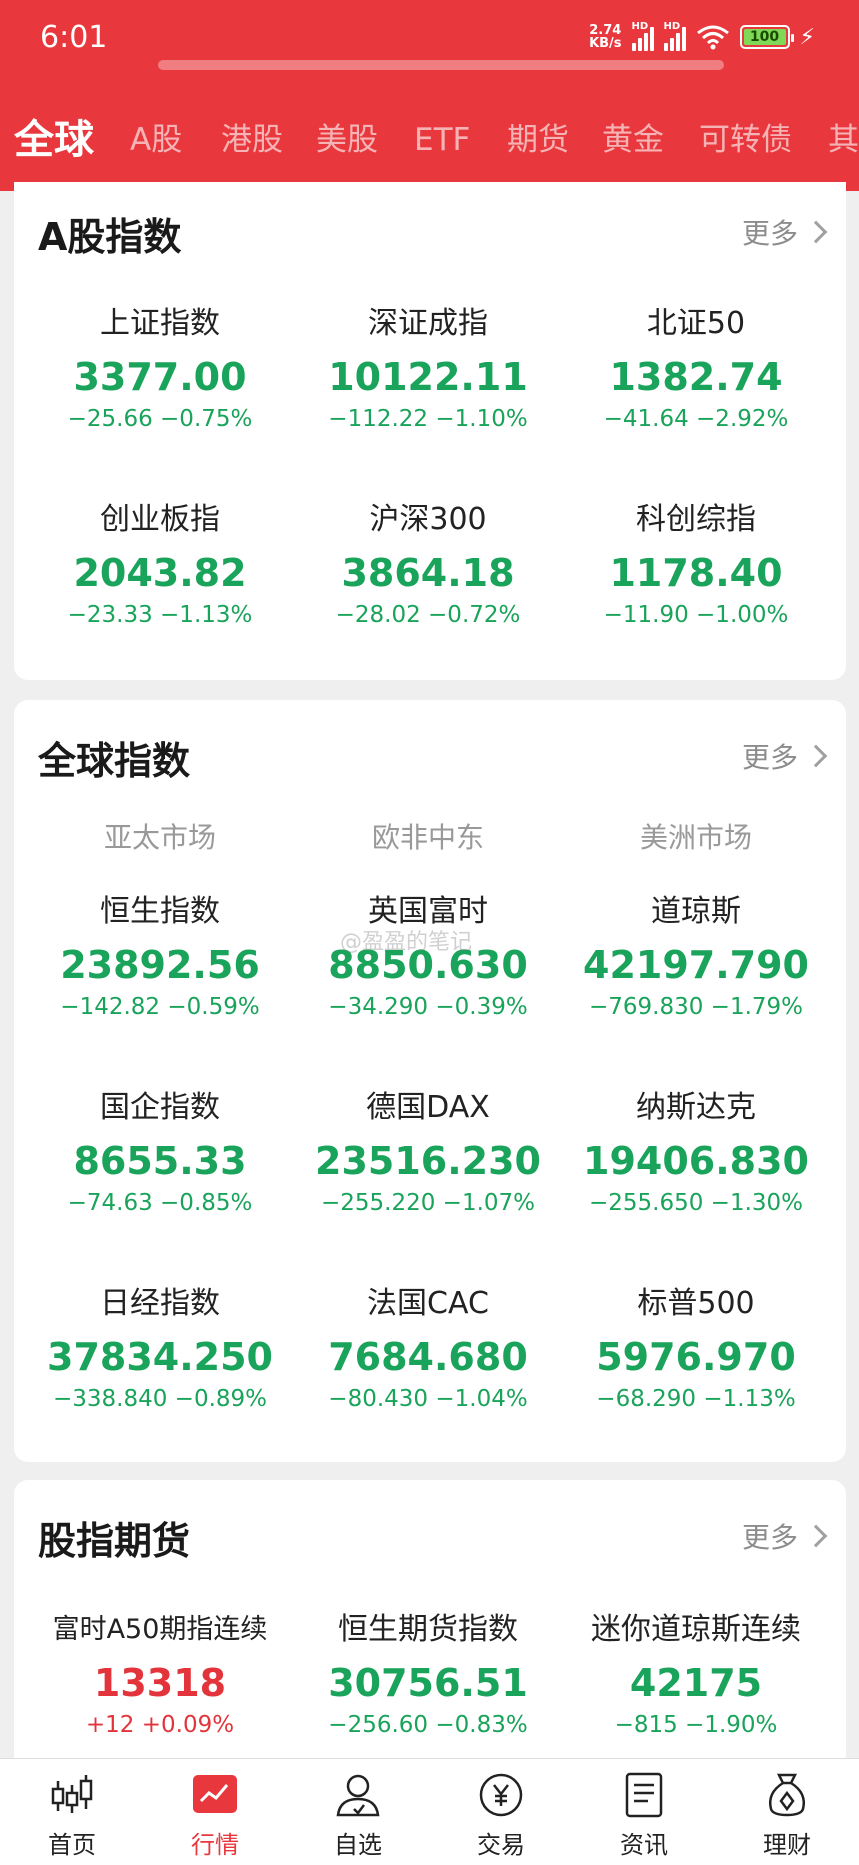 This screenshot has height=1865, width=859. Describe the element at coordinates (110, 237) in the screenshot. I see `card-title: A股指数` at that location.